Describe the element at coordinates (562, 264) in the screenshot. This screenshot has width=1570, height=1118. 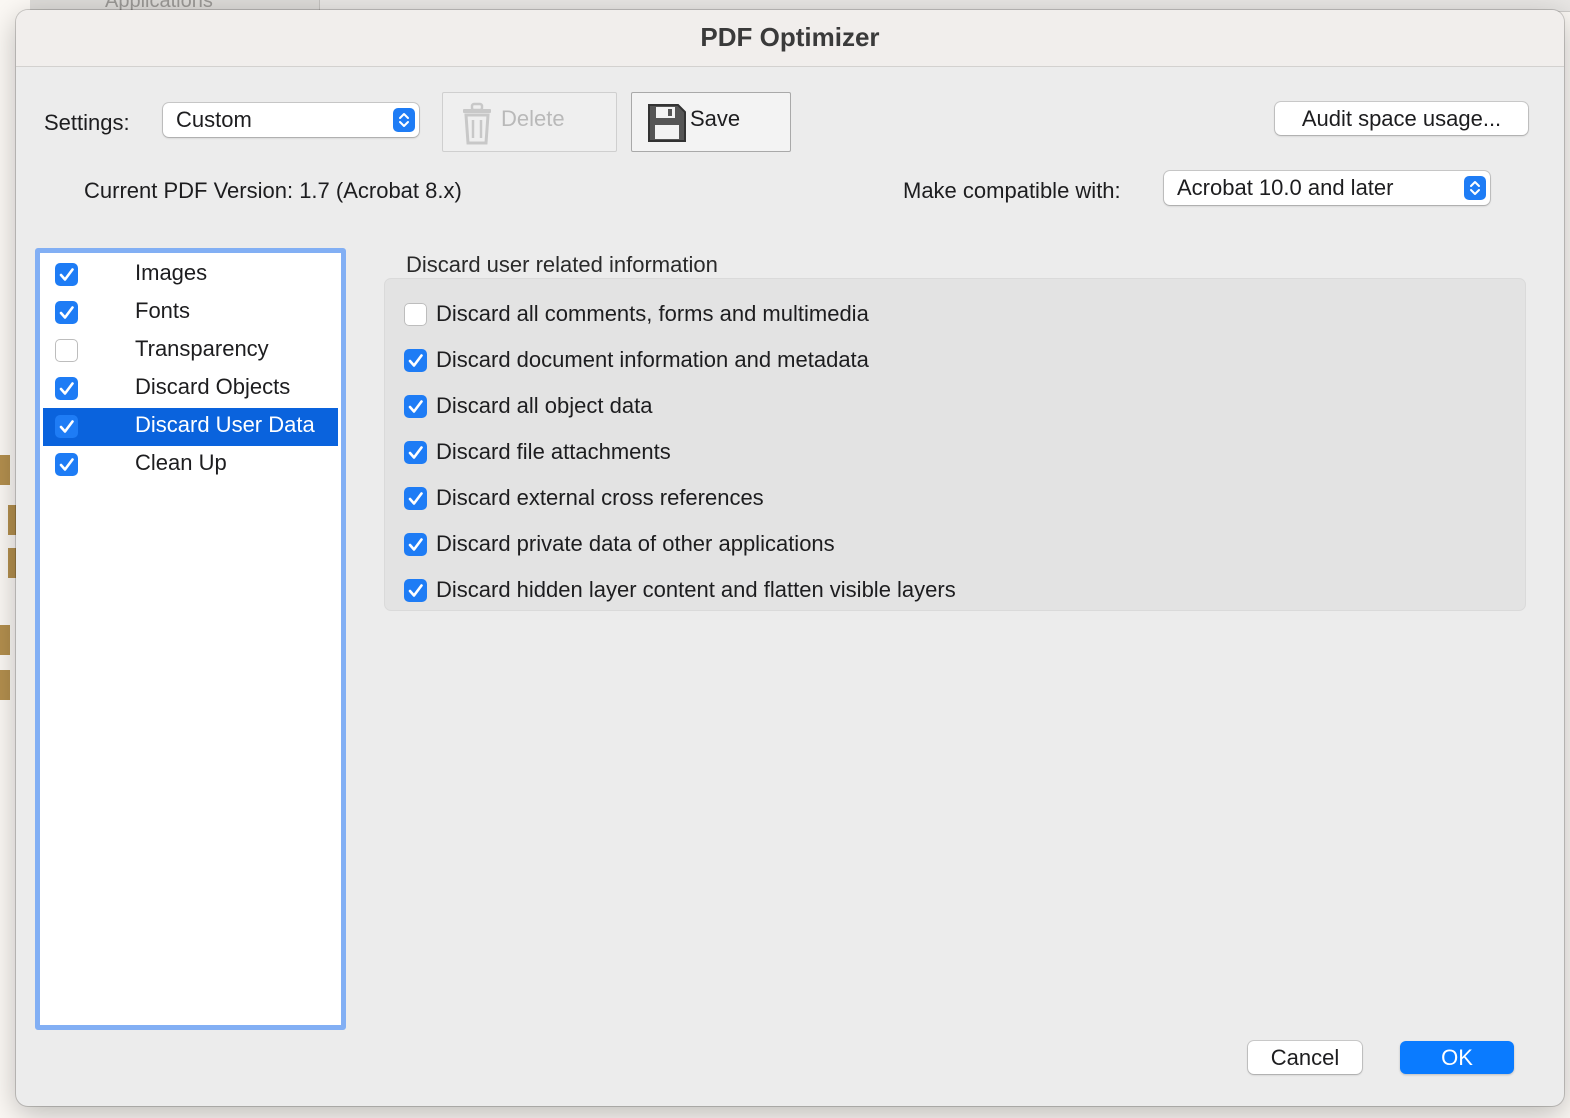
I see `panel-title: Discard user related information` at that location.